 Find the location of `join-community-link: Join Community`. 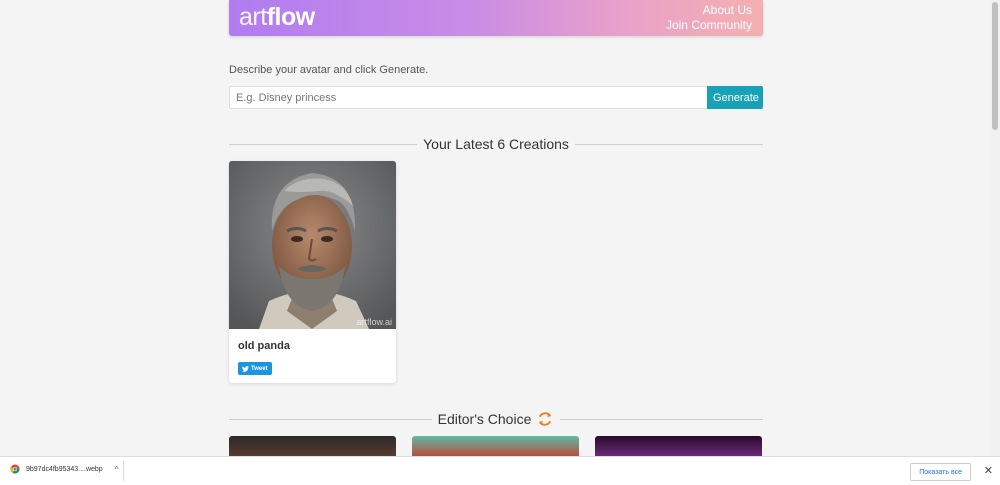

join-community-link: Join Community is located at coordinates (709, 25).